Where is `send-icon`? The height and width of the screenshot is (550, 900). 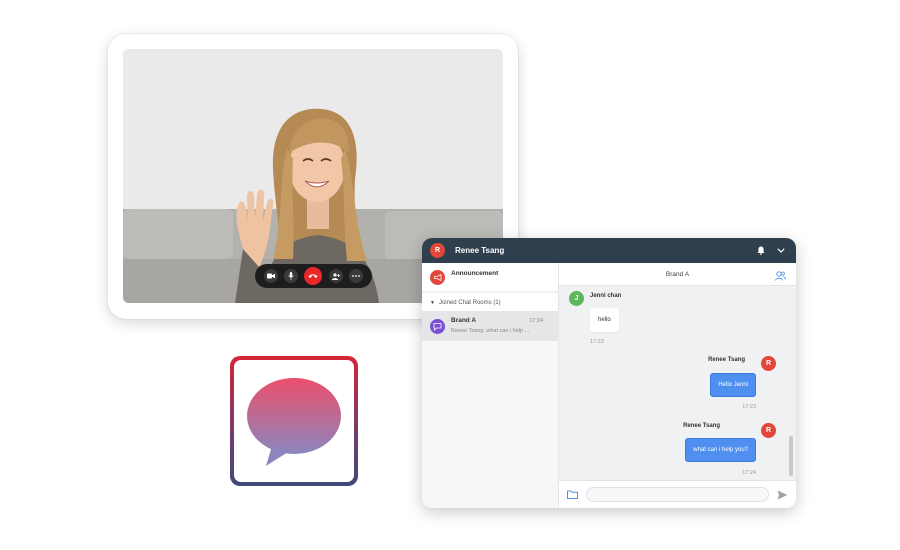 send-icon is located at coordinates (782, 495).